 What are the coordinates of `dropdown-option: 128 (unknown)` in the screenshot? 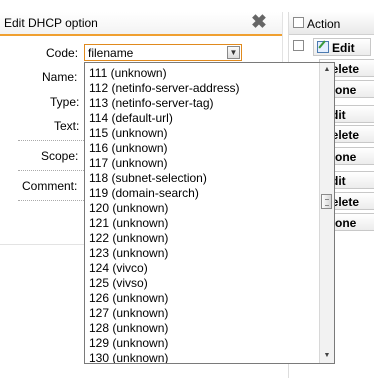 It's located at (164, 328).